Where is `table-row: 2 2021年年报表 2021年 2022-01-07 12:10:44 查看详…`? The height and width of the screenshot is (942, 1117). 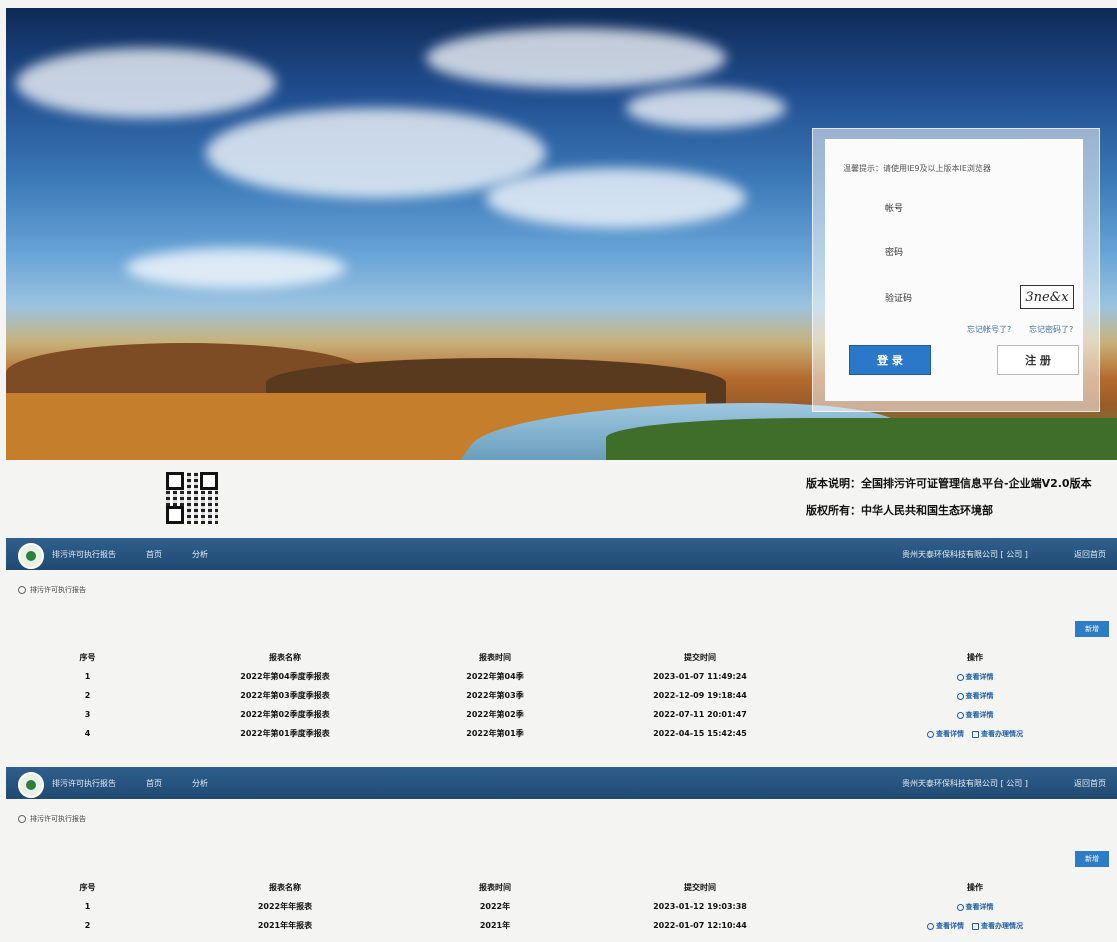 table-row: 2 2021年年报表 2021年 2022-01-07 12:10:44 查看详… is located at coordinates (585, 925).